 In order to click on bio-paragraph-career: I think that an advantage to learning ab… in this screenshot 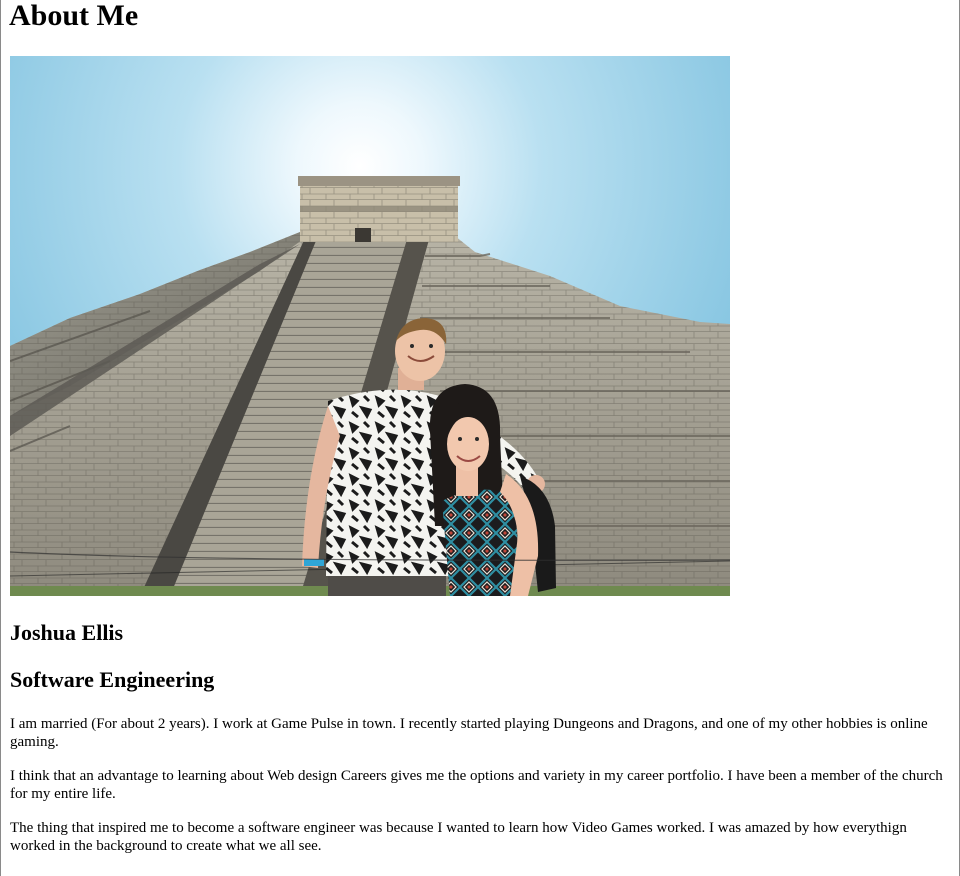, I will do `click(476, 785)`.